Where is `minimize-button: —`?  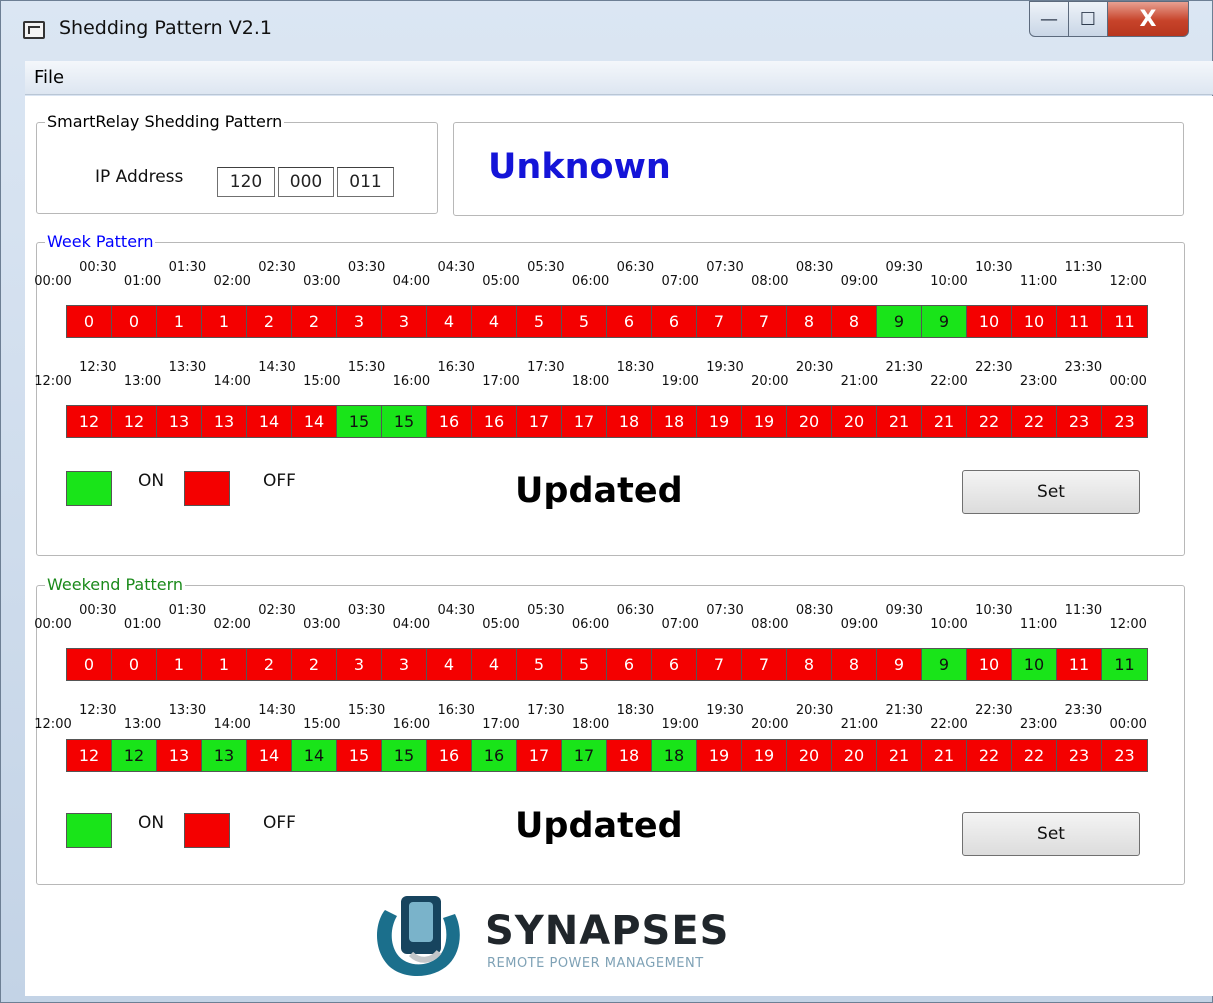
minimize-button: — is located at coordinates (1049, 19).